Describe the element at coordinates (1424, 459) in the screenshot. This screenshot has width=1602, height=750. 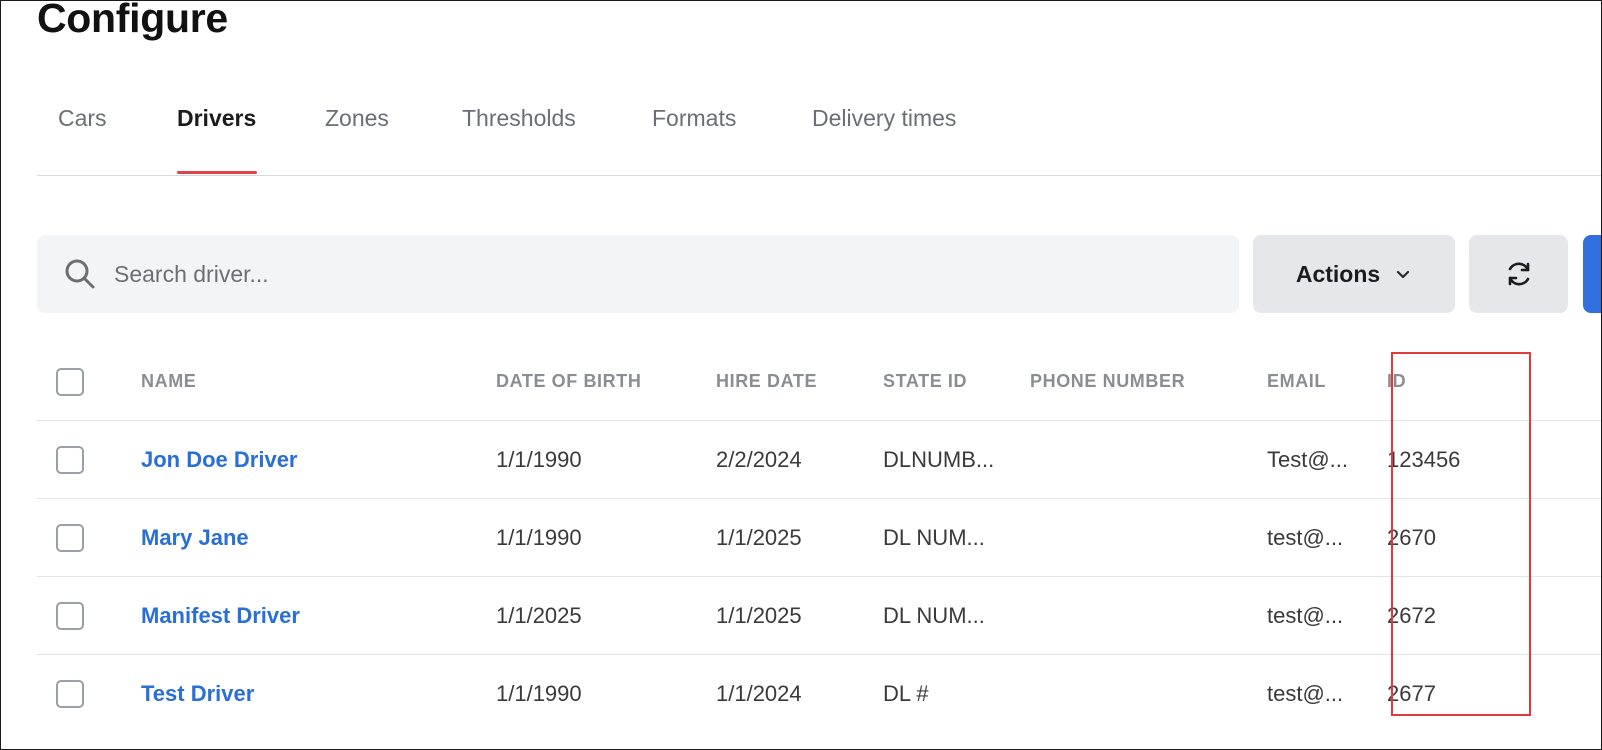
I see `id-cell: 123456` at that location.